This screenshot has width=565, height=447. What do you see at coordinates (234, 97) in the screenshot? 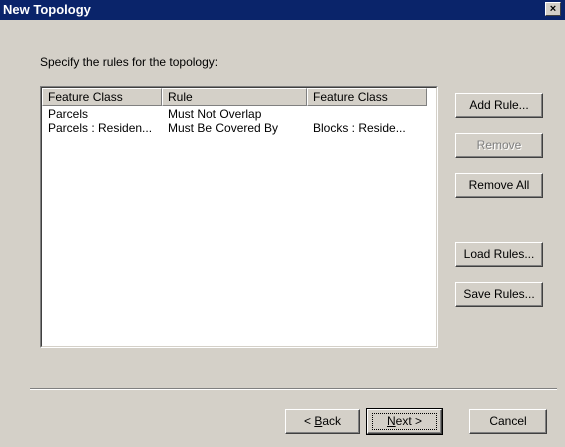
I see `column-header-rule: Rule` at bounding box center [234, 97].